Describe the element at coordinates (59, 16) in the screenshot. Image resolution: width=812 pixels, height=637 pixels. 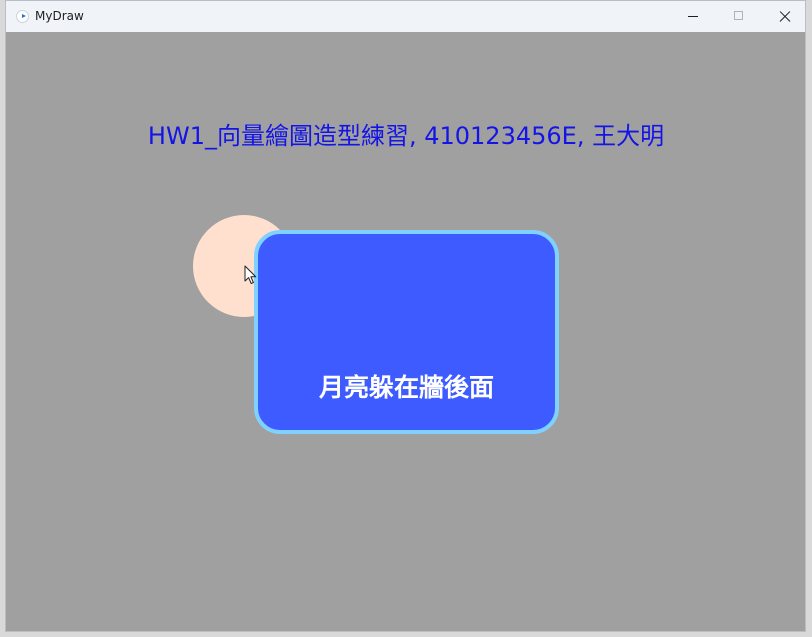
I see `window-title: MyDraw` at that location.